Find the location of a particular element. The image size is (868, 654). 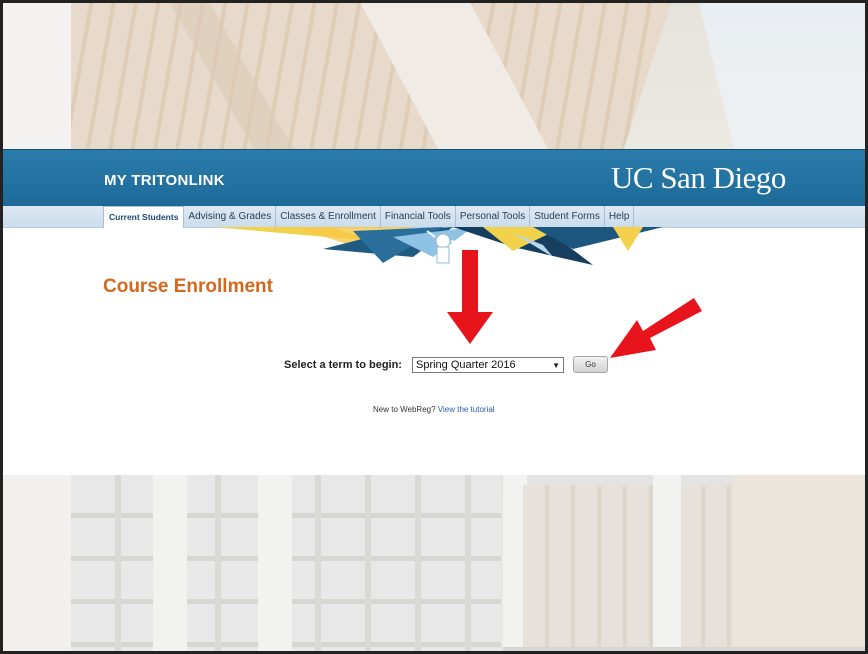

site-header: MY TRITONLINK UC San Diego is located at coordinates (434, 177).